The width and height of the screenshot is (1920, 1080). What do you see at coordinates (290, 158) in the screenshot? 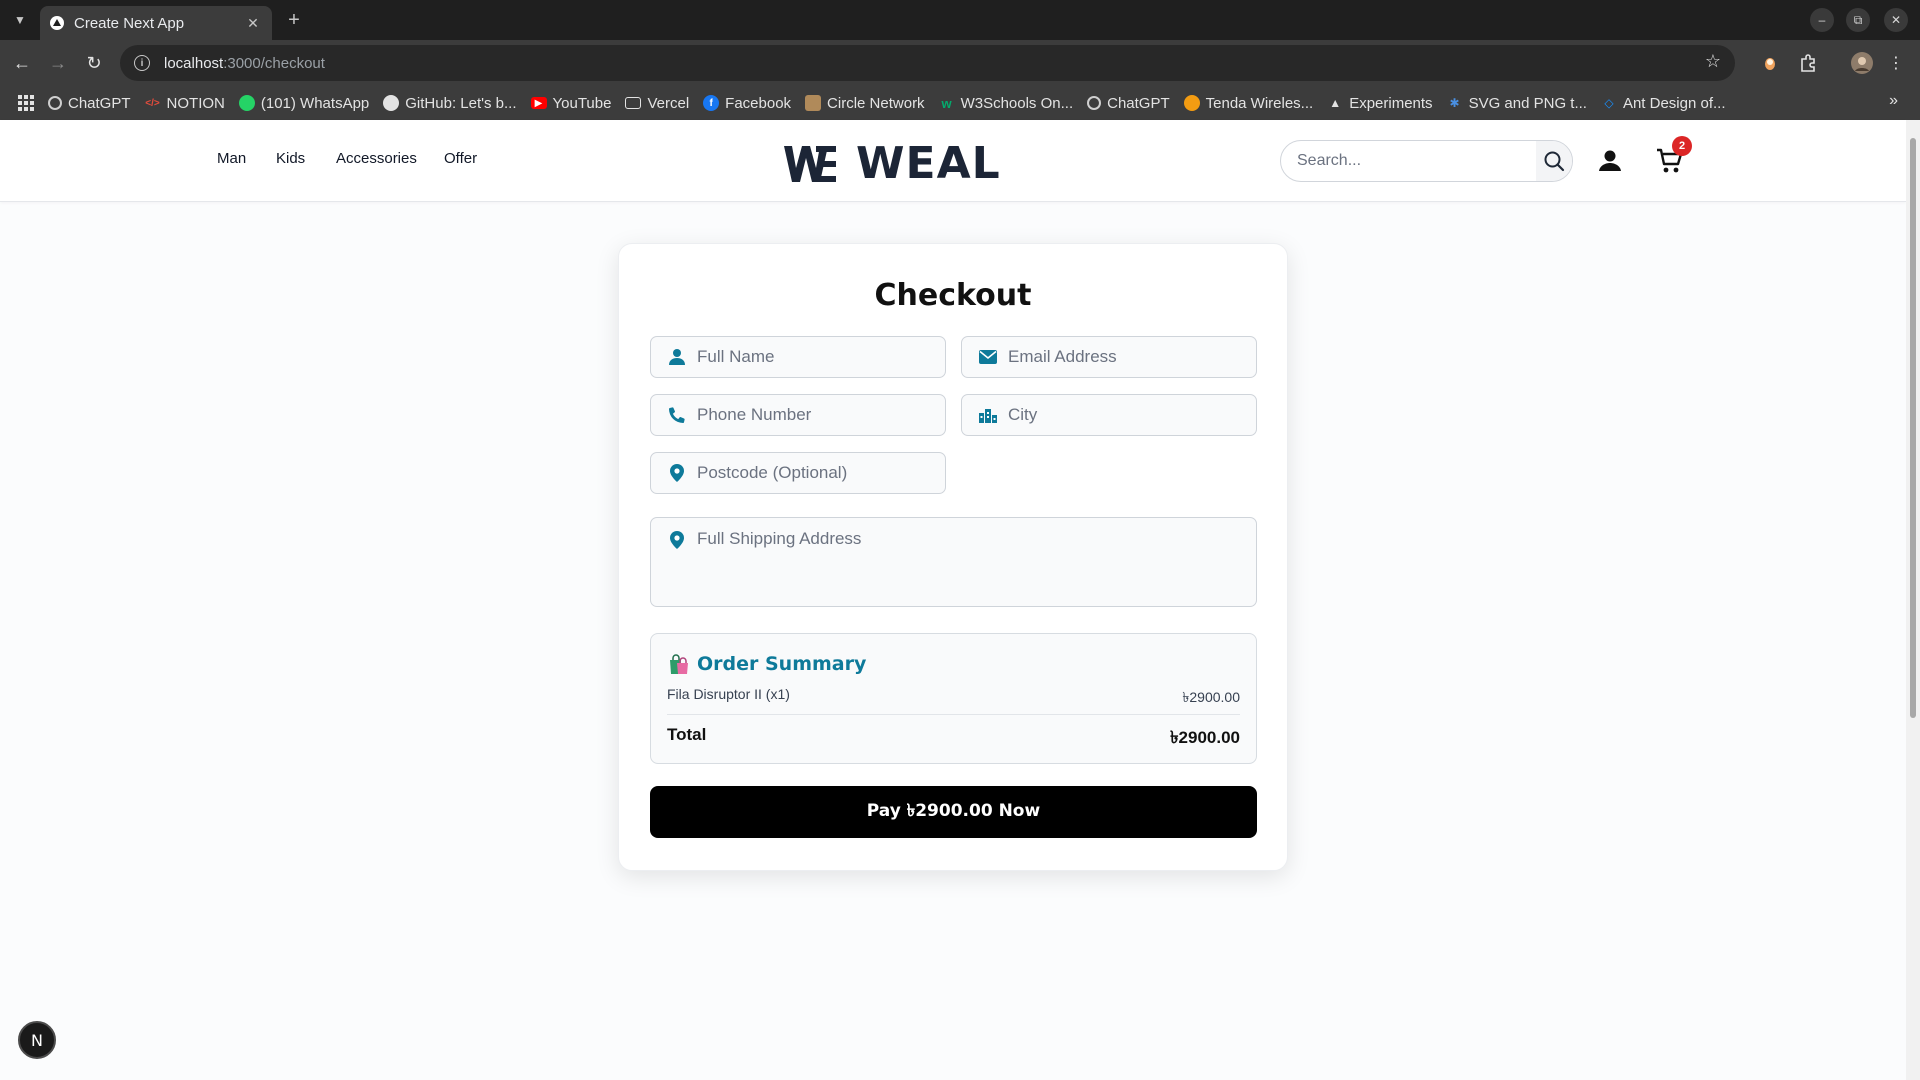
I see `nav-link-kids: Kids` at bounding box center [290, 158].